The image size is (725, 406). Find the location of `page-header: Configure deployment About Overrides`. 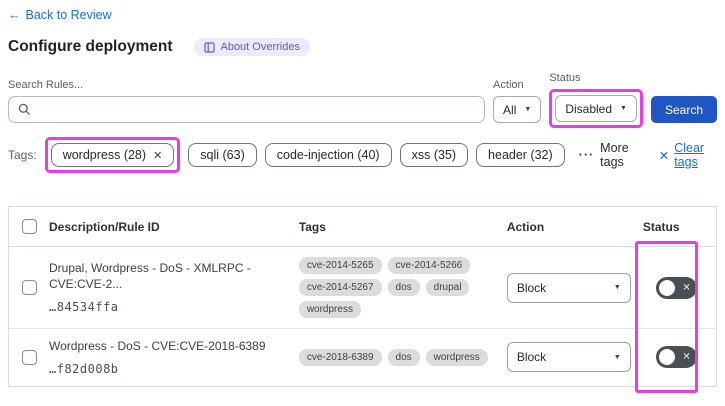

page-header: Configure deployment About Overrides is located at coordinates (362, 47).